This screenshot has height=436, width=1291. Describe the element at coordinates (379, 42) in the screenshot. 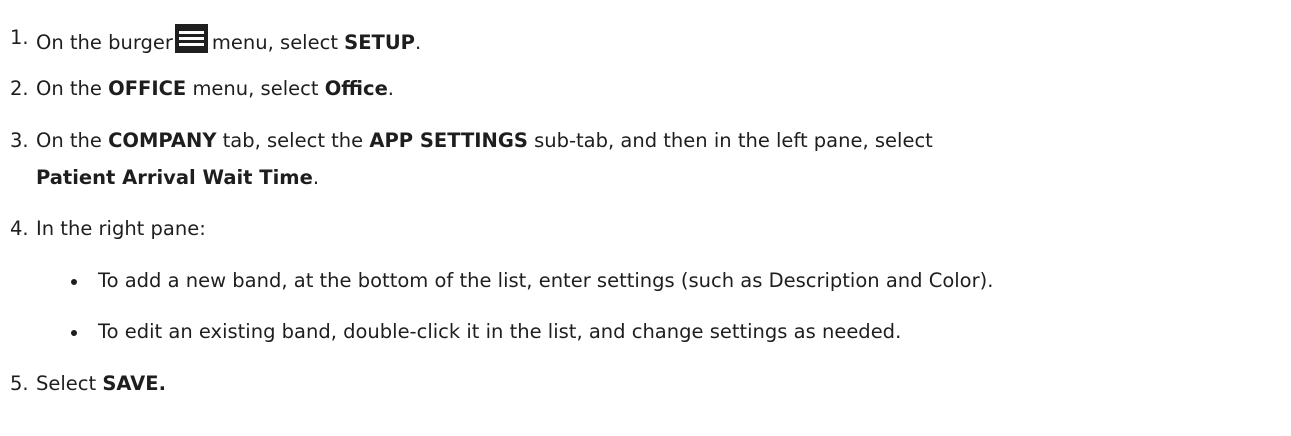

I see `setup-label: SETUP` at that location.